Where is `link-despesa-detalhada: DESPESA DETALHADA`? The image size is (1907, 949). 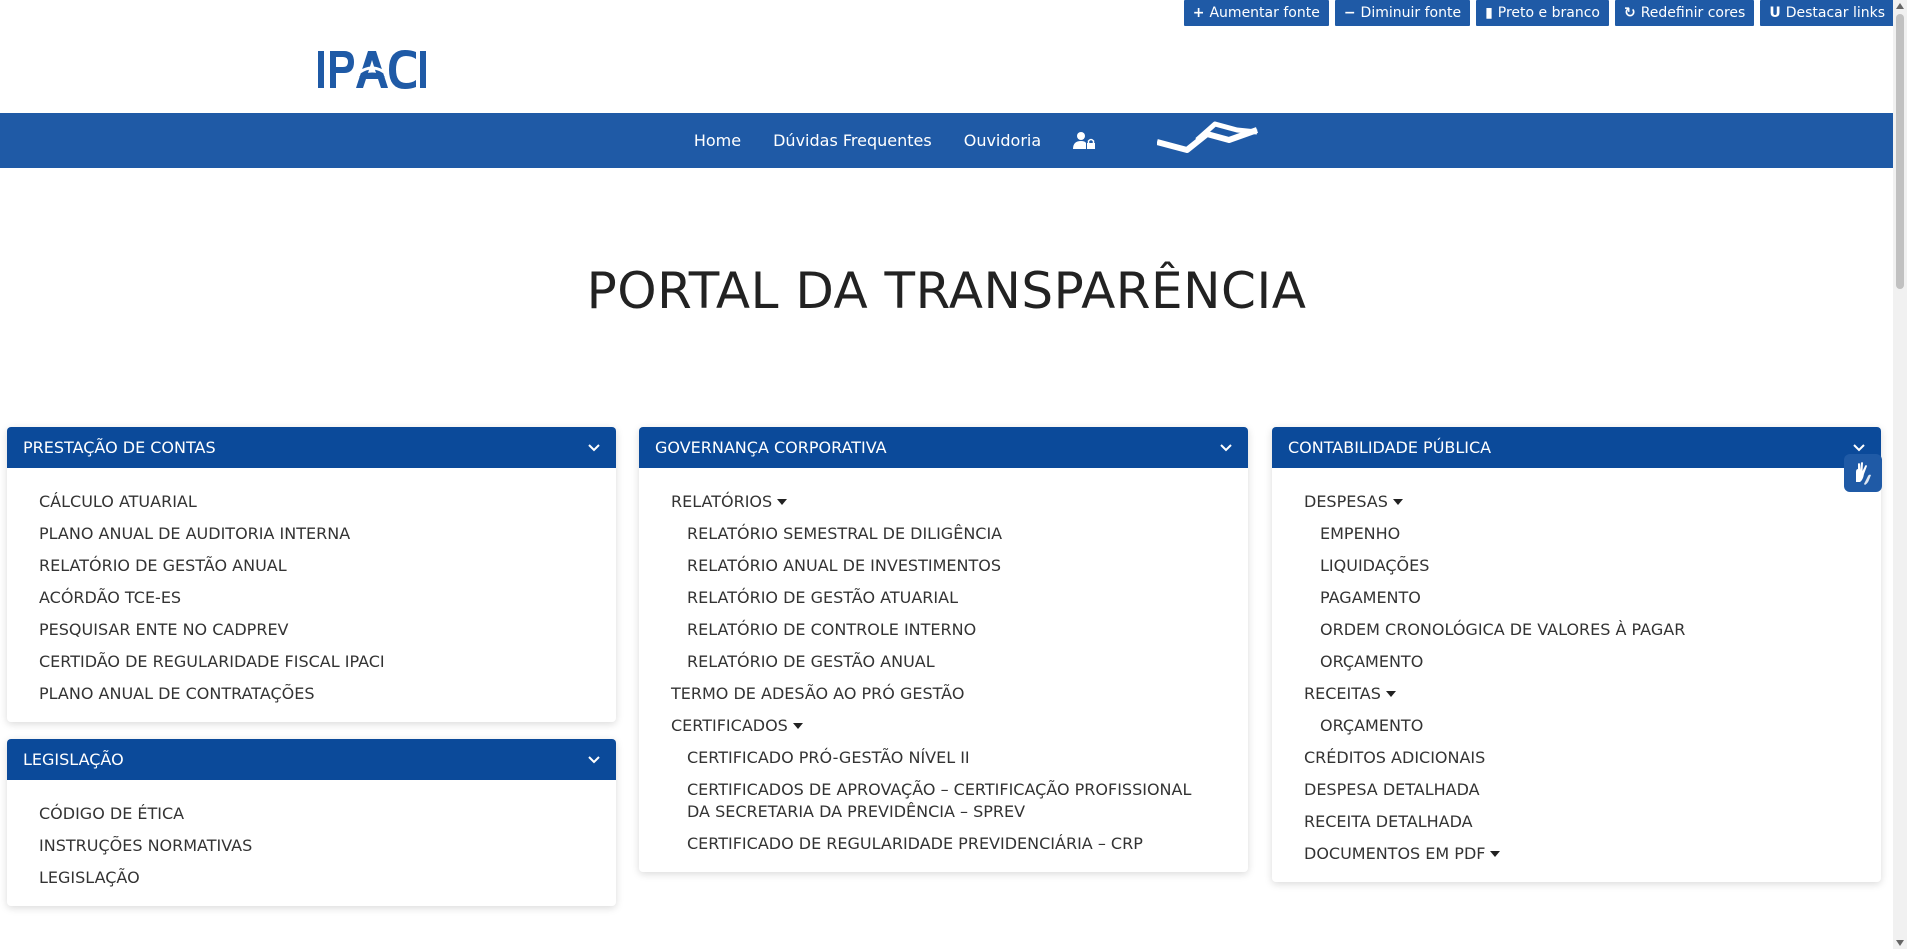
link-despesa-detalhada: DESPESA DETALHADA is located at coordinates (1576, 790).